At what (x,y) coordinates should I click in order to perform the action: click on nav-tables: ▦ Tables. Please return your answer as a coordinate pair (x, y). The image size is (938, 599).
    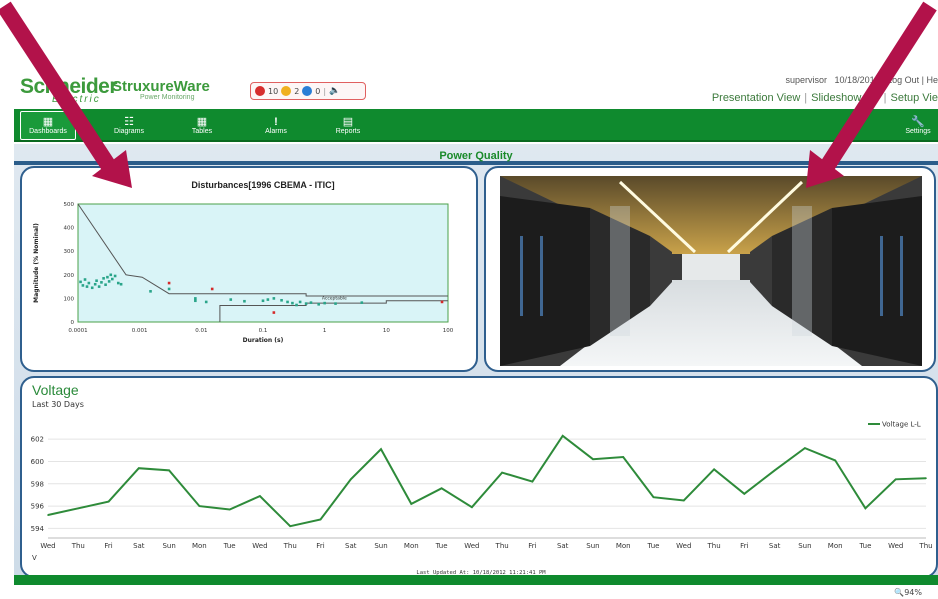
    Looking at the image, I should click on (202, 125).